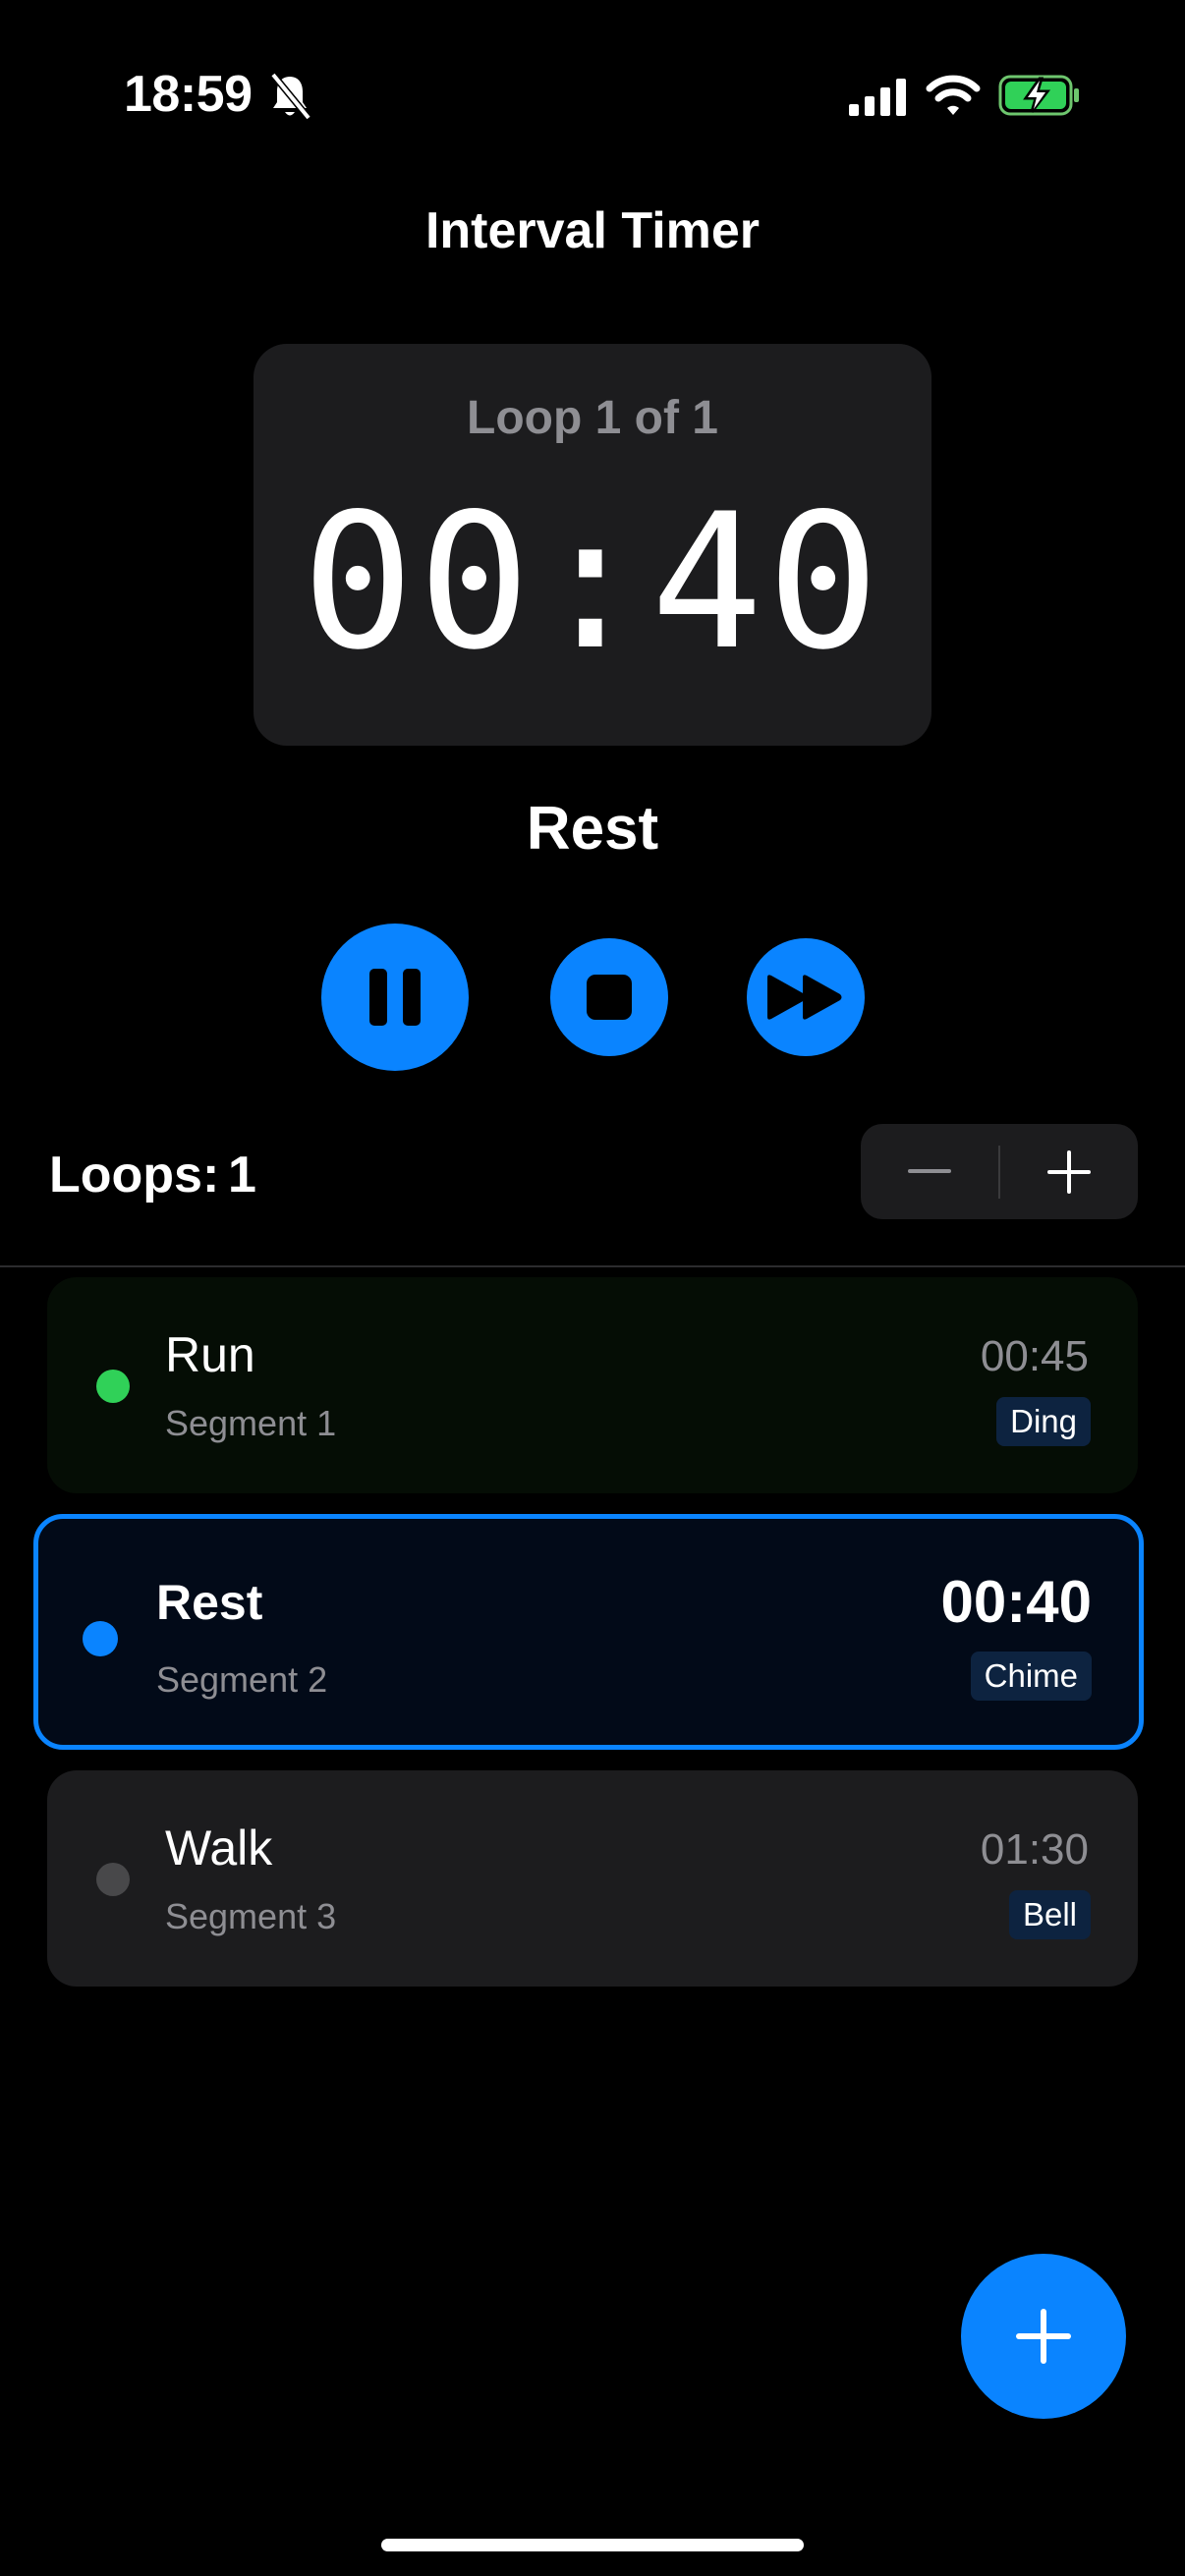  What do you see at coordinates (592, 1266) in the screenshot?
I see `divider` at bounding box center [592, 1266].